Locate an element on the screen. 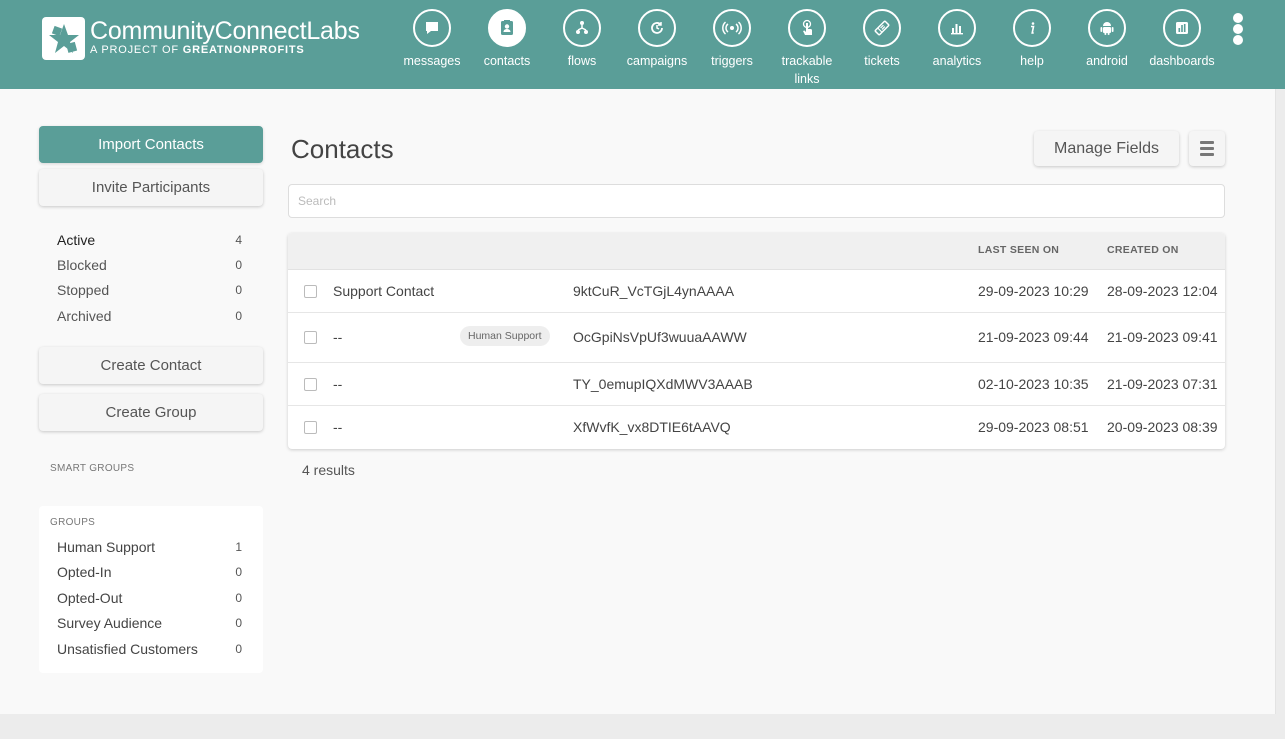  contact-created: 21-09-2023 09:41 is located at coordinates (1162, 337).